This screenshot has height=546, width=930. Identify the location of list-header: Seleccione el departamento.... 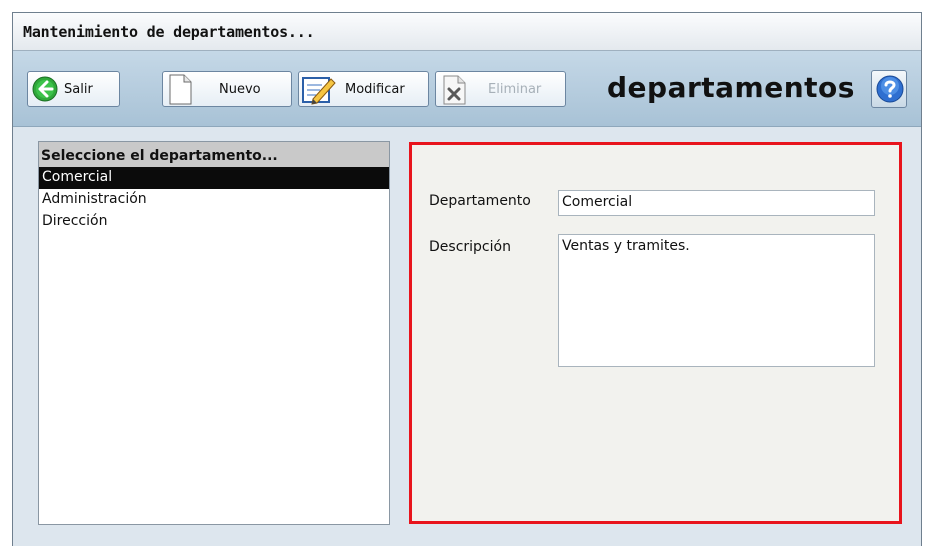
(214, 154).